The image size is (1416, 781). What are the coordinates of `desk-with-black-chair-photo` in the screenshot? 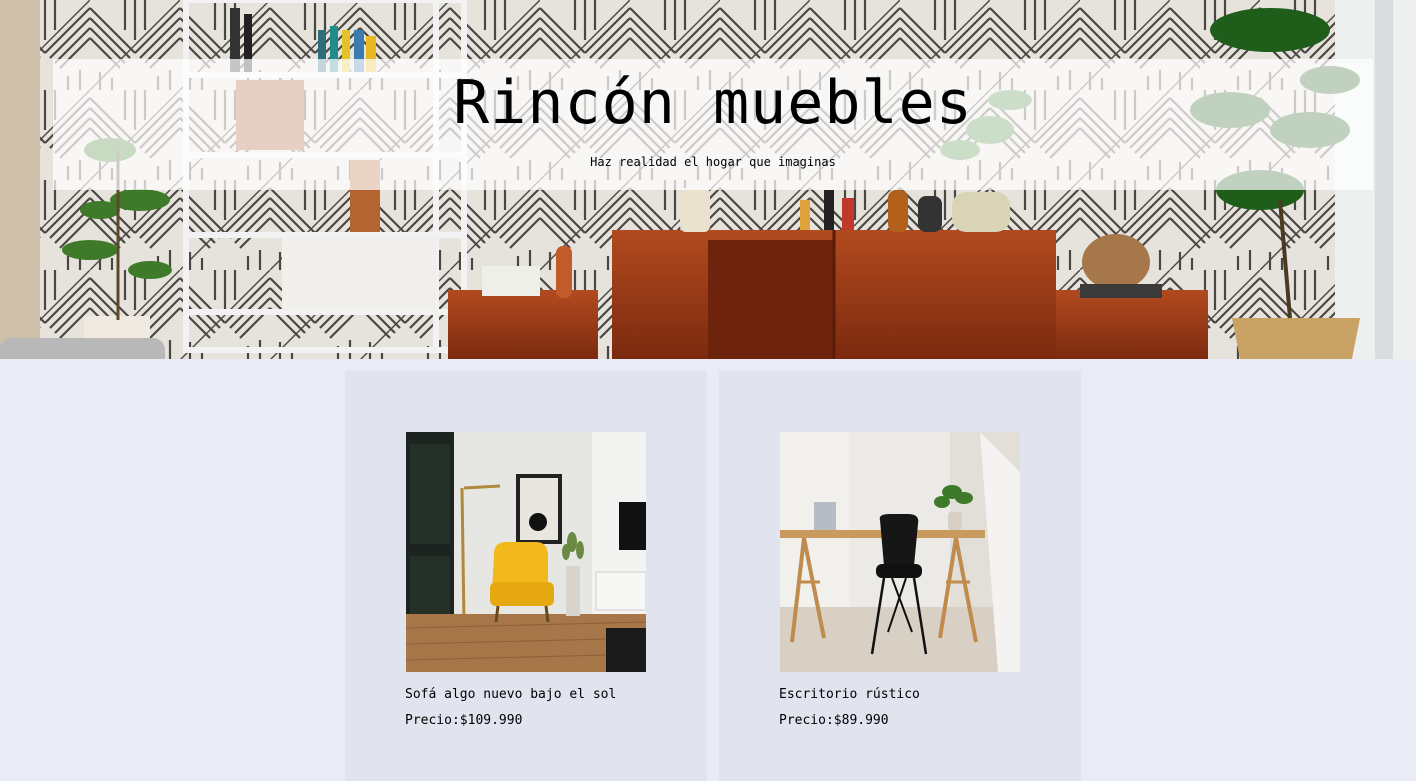 It's located at (900, 552).